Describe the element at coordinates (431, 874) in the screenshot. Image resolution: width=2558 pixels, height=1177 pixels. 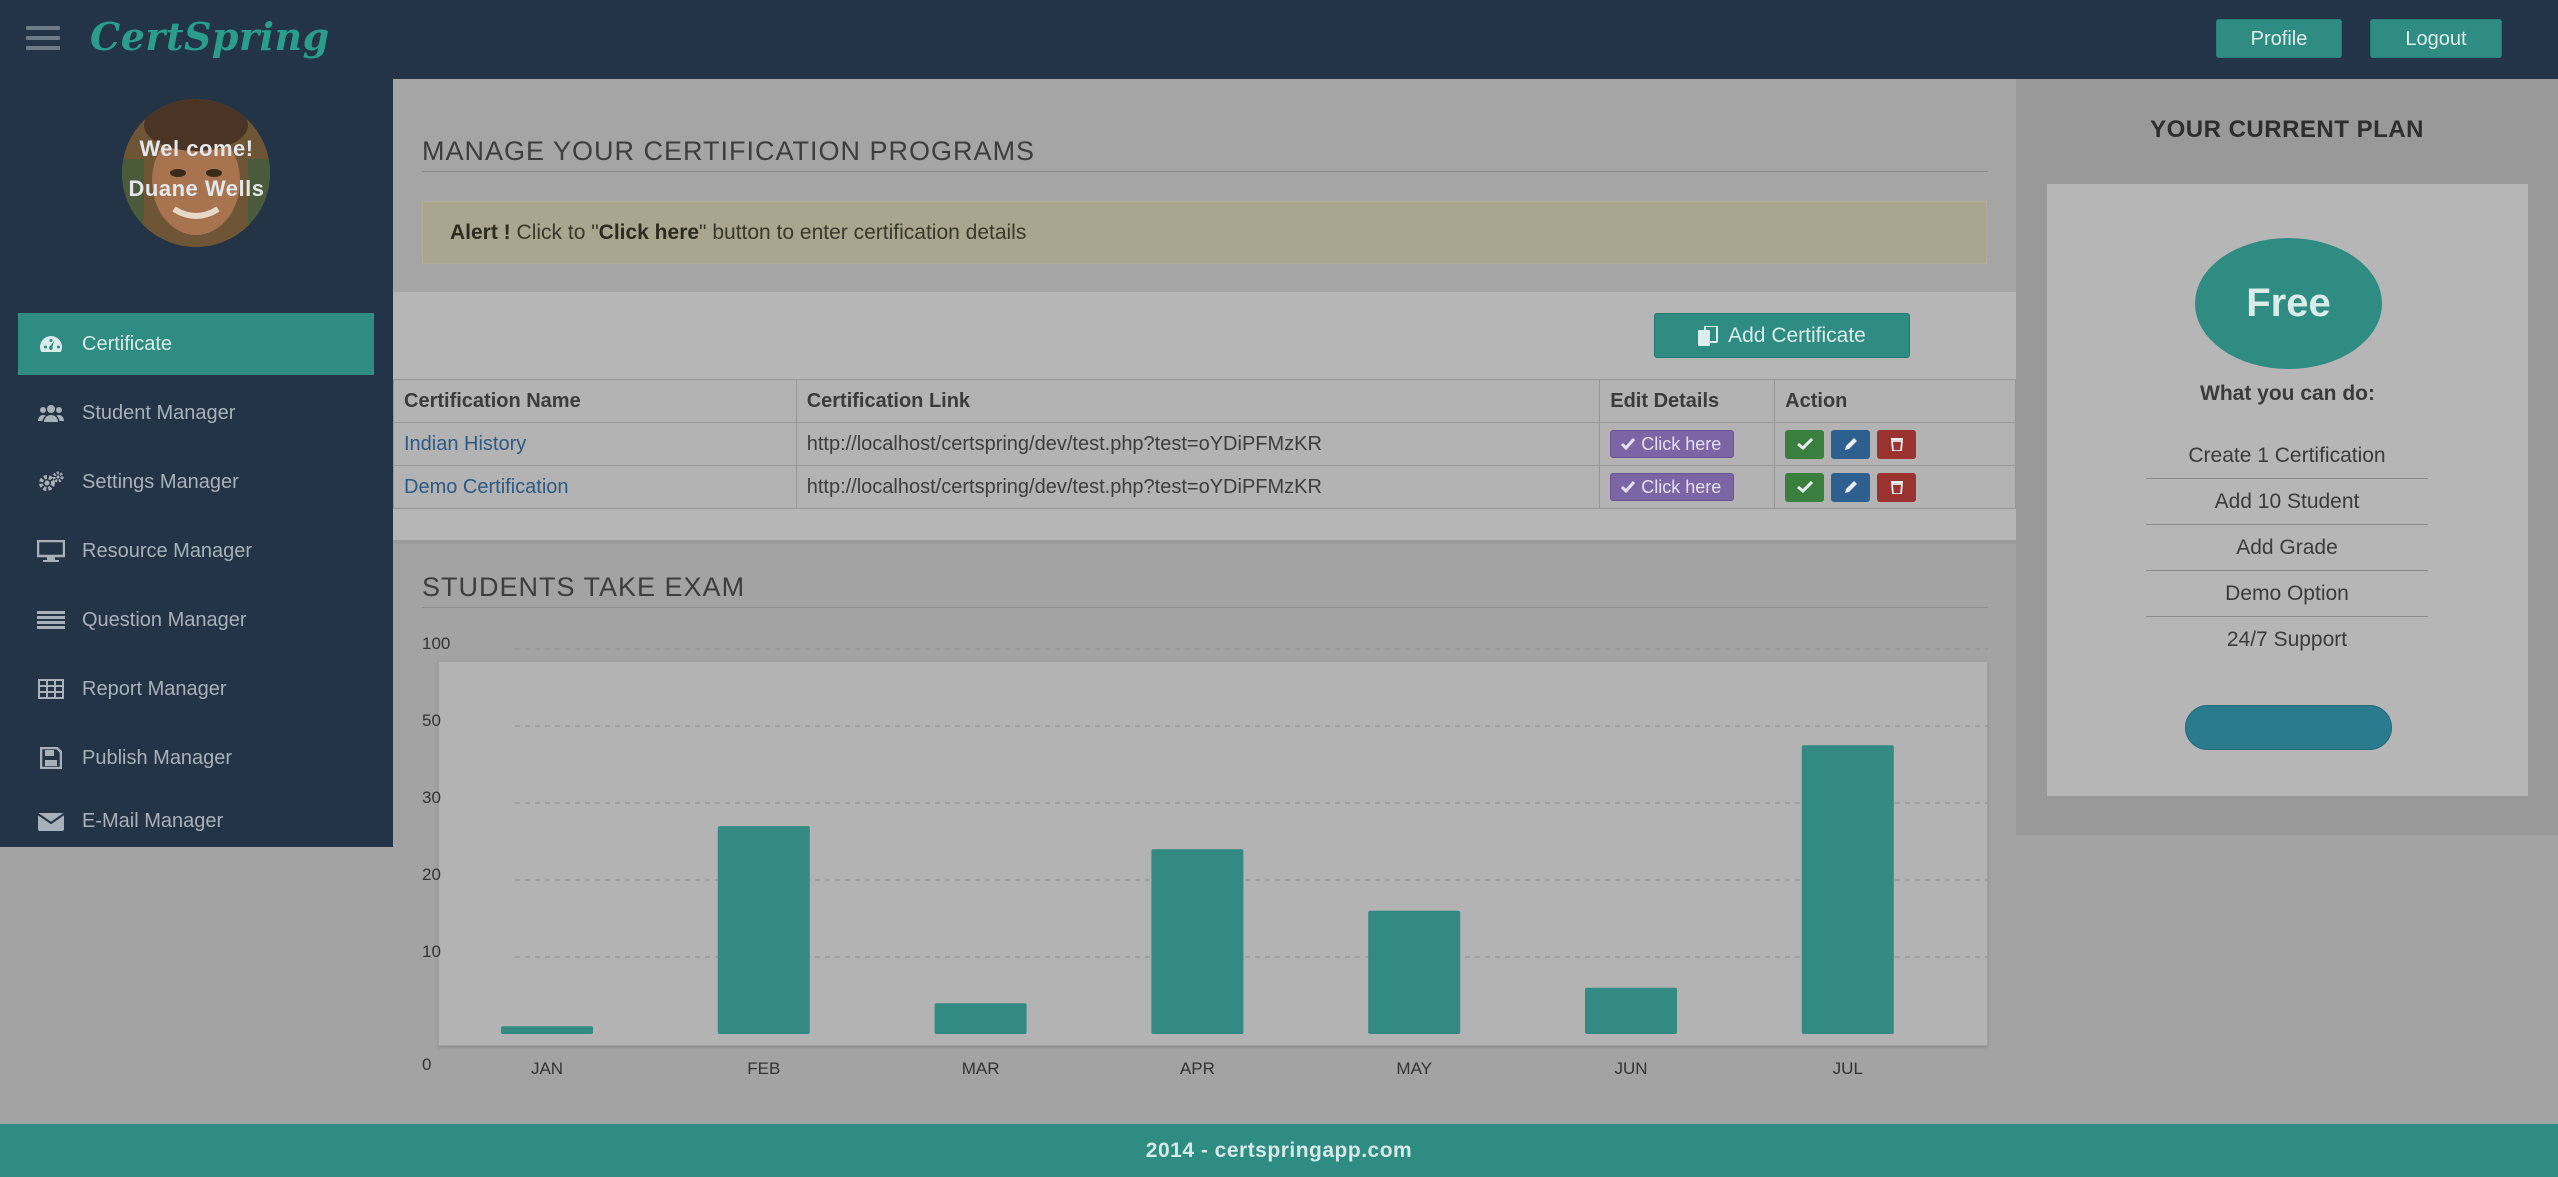
I see `y-tick-label: 20` at that location.